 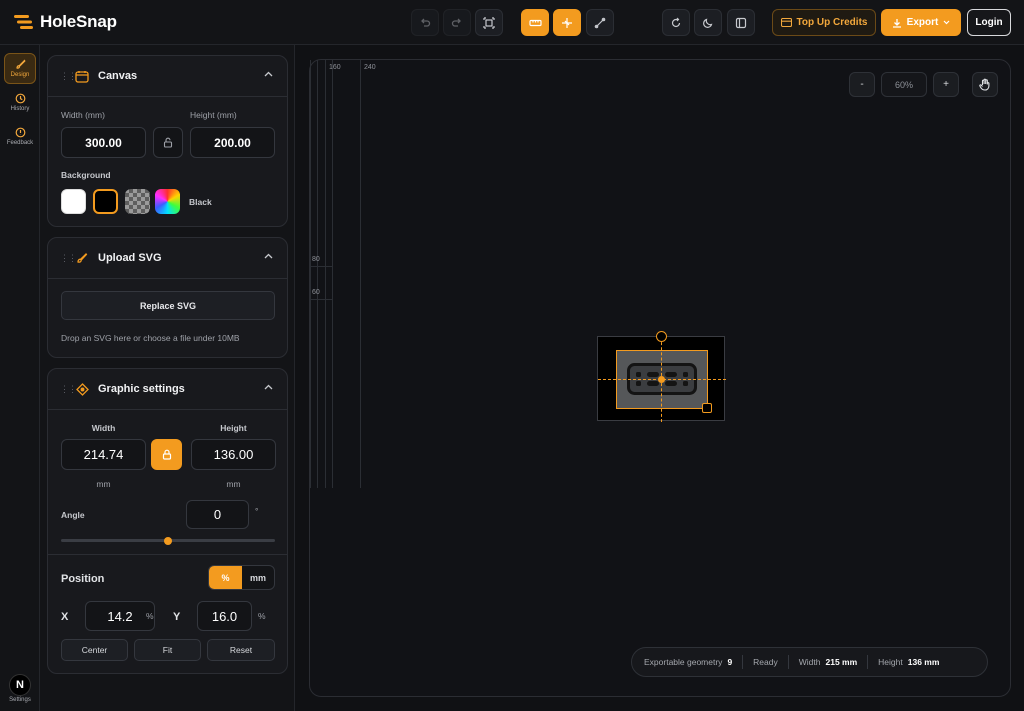 What do you see at coordinates (20, 685) in the screenshot?
I see `avatar: N` at bounding box center [20, 685].